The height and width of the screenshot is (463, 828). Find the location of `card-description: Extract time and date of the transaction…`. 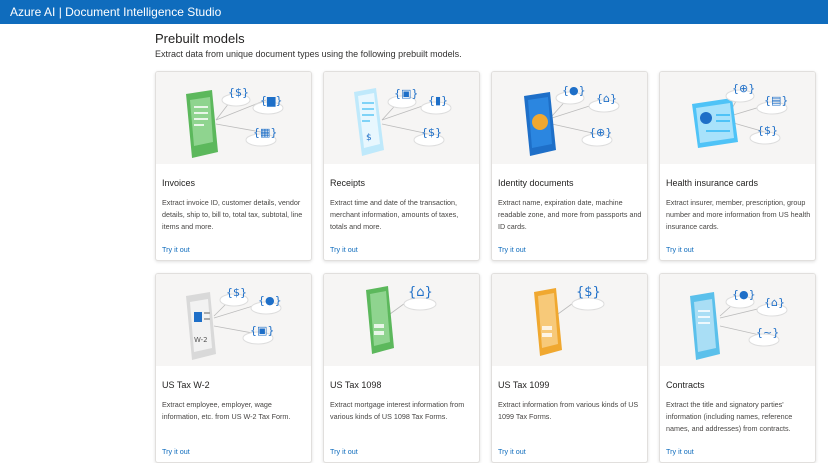

card-description: Extract time and date of the transaction… is located at coordinates (394, 214).